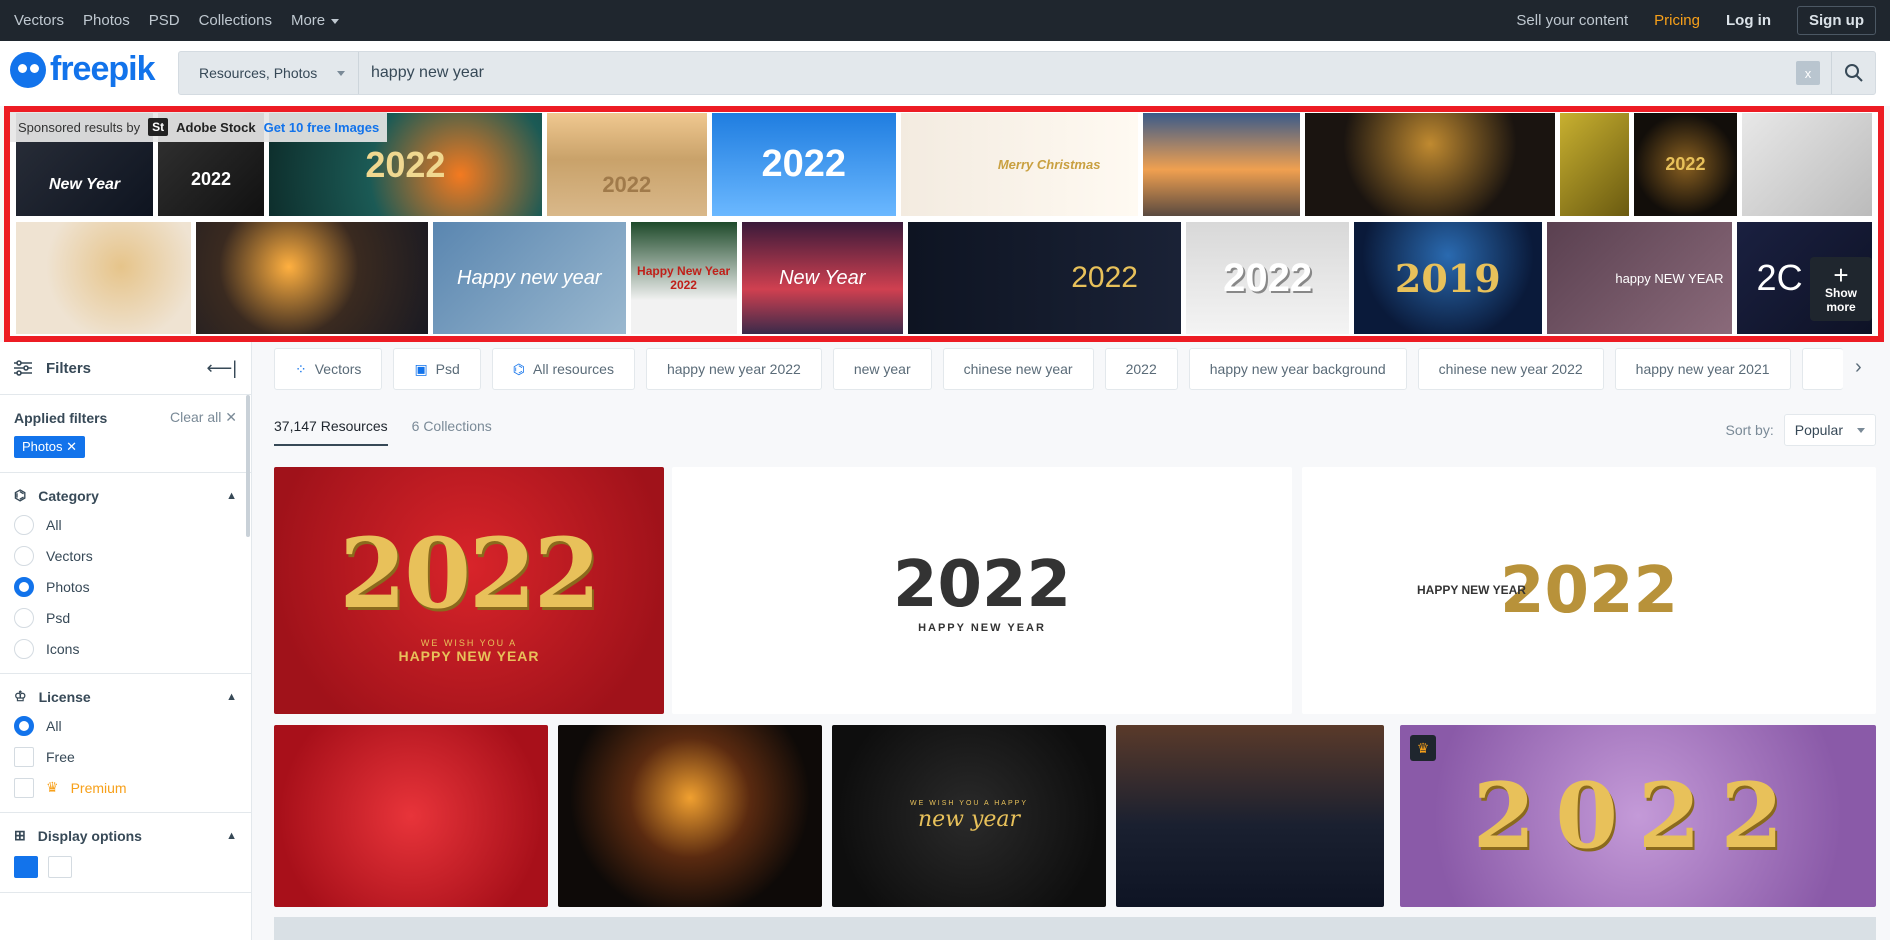 This screenshot has height=940, width=1890. Describe the element at coordinates (82, 69) in the screenshot. I see `freepik-logo: freepik` at that location.